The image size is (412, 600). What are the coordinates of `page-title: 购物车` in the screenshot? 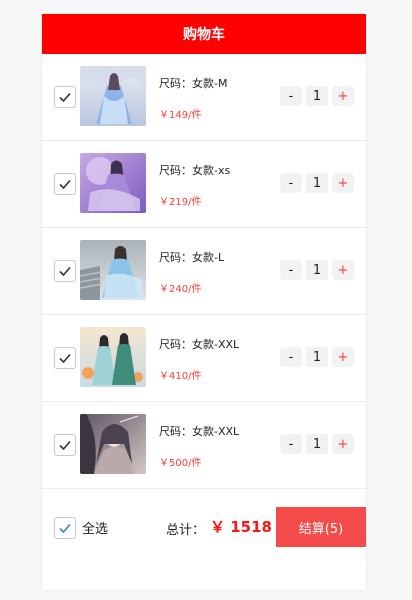 It's located at (204, 34).